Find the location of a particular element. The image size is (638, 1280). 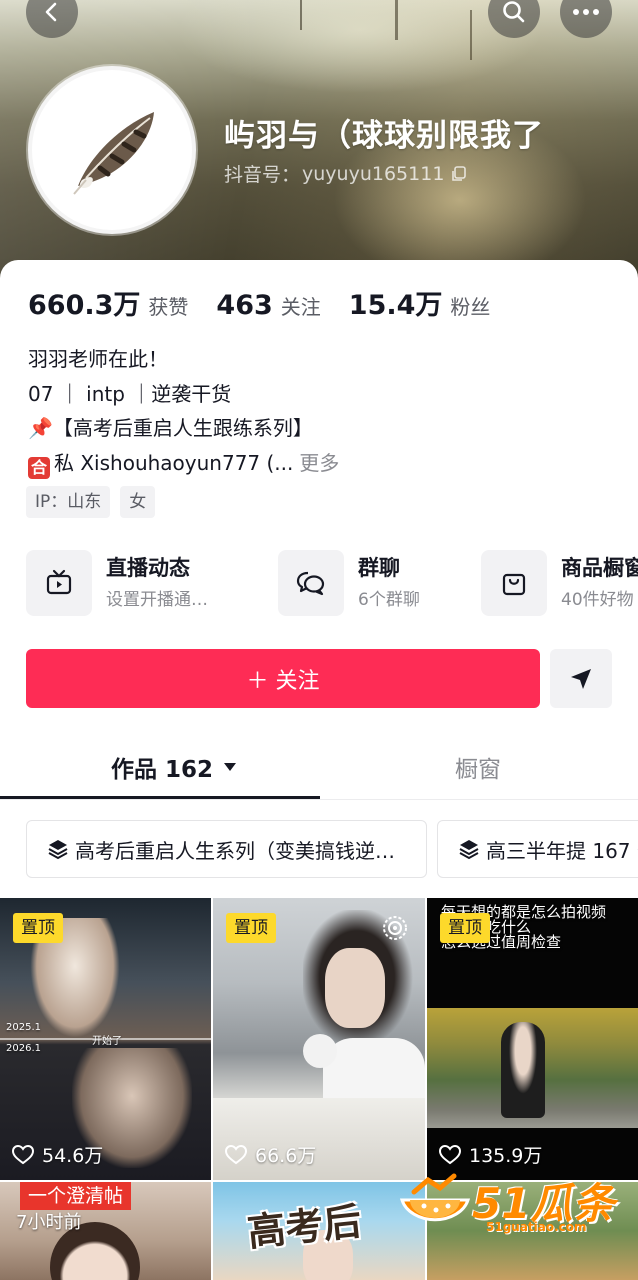

bio-line-2: 07 ｜ intp ｜逆袭干货 is located at coordinates (130, 393).